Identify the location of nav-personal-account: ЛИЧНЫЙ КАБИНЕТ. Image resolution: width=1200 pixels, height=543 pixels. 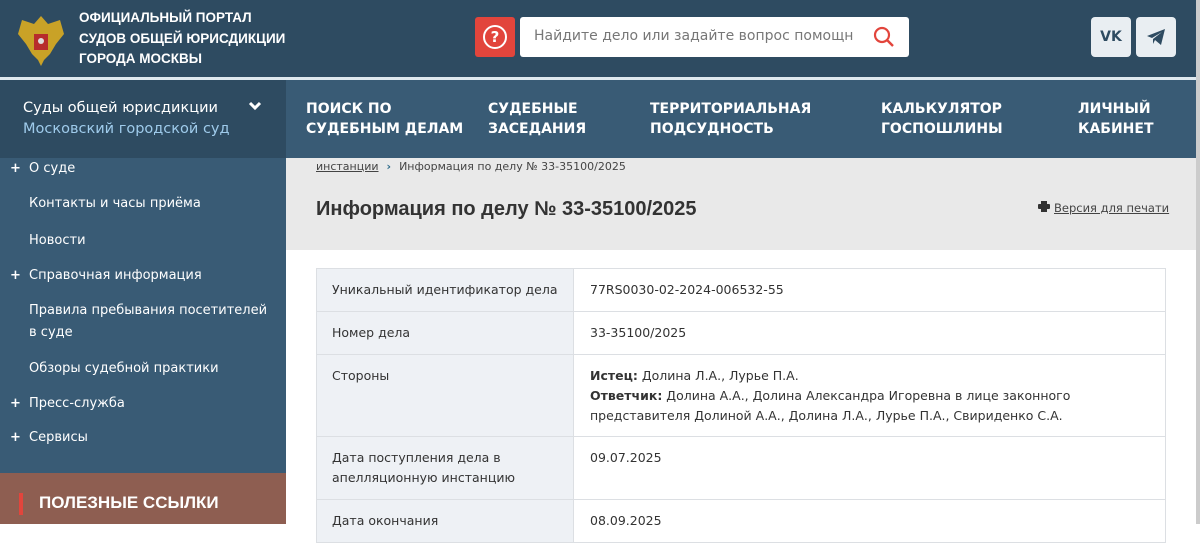
(1116, 119).